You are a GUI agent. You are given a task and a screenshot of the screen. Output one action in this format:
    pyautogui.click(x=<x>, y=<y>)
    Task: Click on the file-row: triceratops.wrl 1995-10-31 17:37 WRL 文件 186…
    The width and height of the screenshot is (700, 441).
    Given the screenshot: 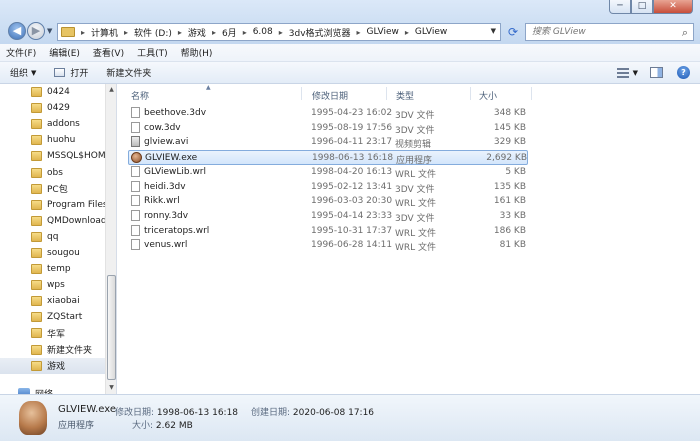 What is the action you would take?
    pyautogui.click(x=328, y=231)
    